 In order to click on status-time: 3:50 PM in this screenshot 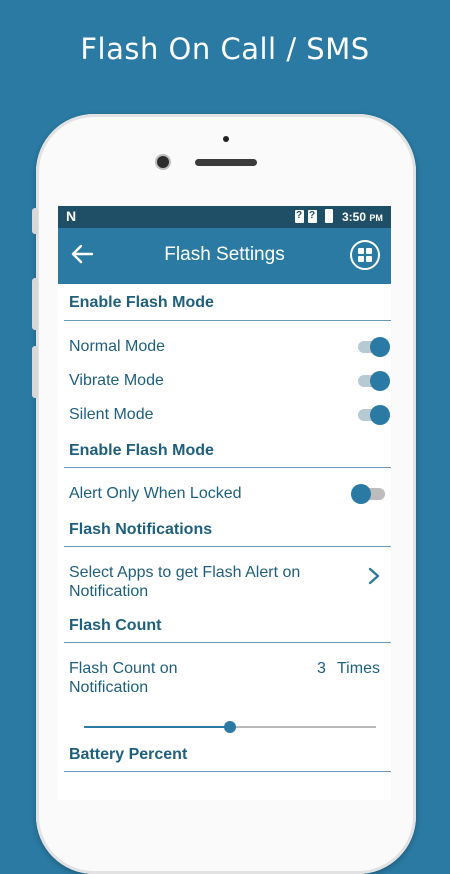, I will do `click(362, 217)`.